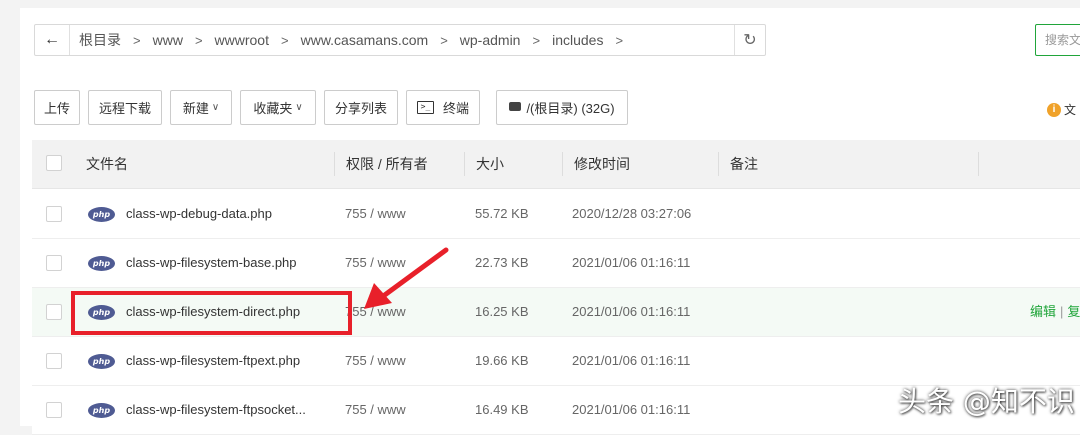  I want to click on upload-label: 上传, so click(56, 108).